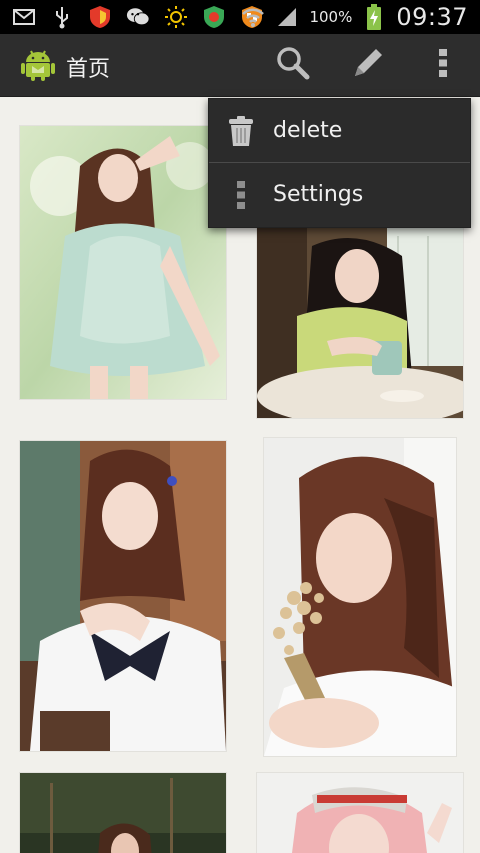  Describe the element at coordinates (241, 194) in the screenshot. I see `settings-dots-icon` at that location.